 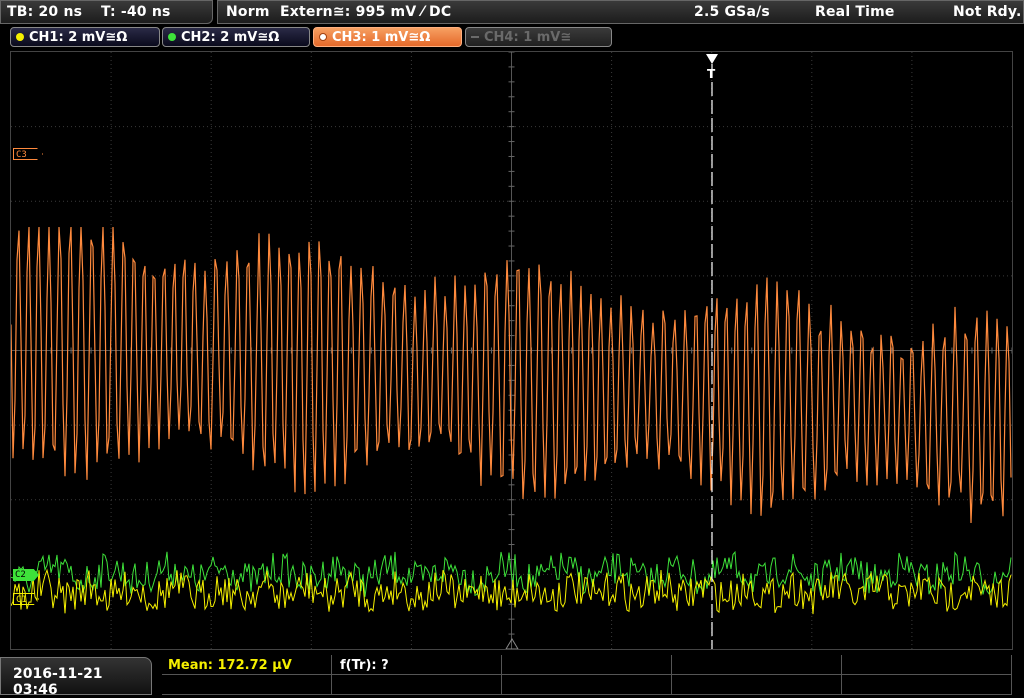 What do you see at coordinates (528, 37) in the screenshot?
I see `channel-4-label: CH4: 1 mV≅` at bounding box center [528, 37].